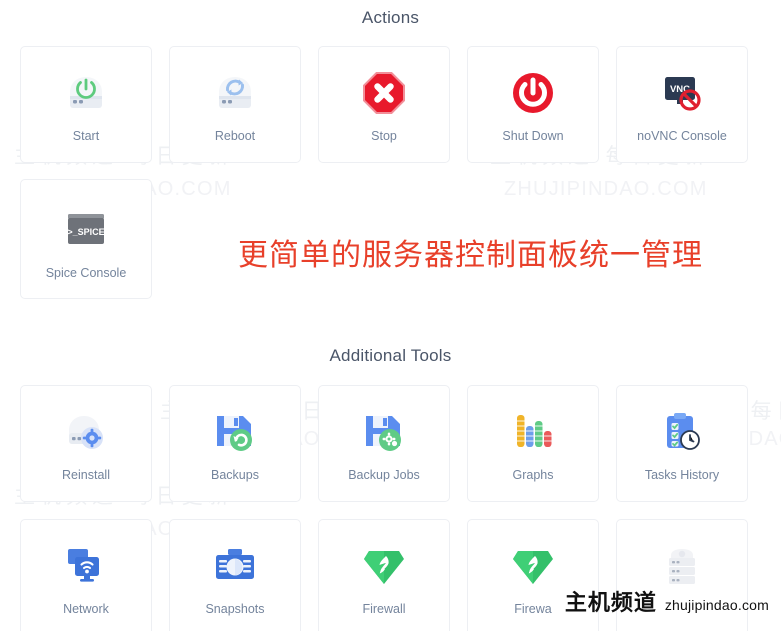 The image size is (781, 631). I want to click on tool-card-snapshots: Snapshots, so click(235, 575).